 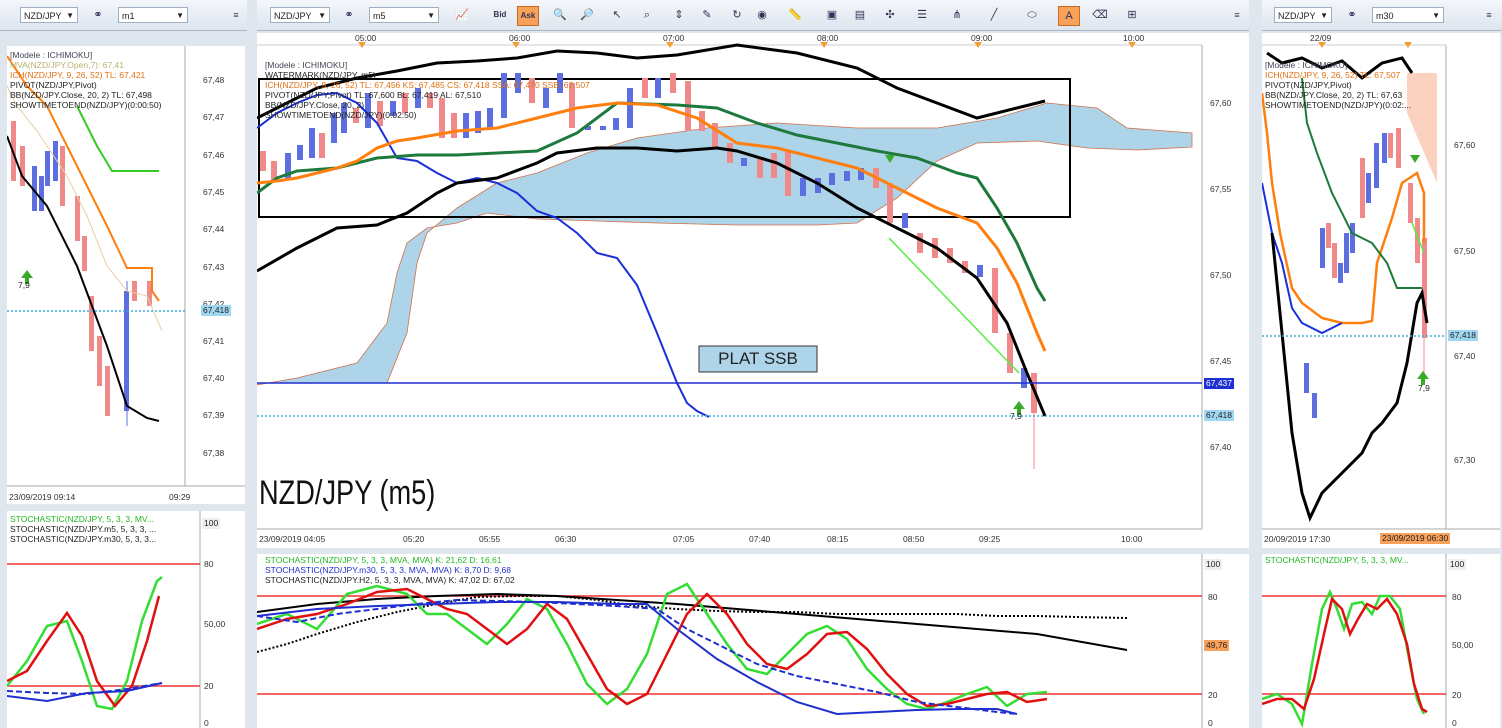 I want to click on left-legend-pivot: PIVOT(NZD/JPY,Pivot), so click(x=53, y=85).